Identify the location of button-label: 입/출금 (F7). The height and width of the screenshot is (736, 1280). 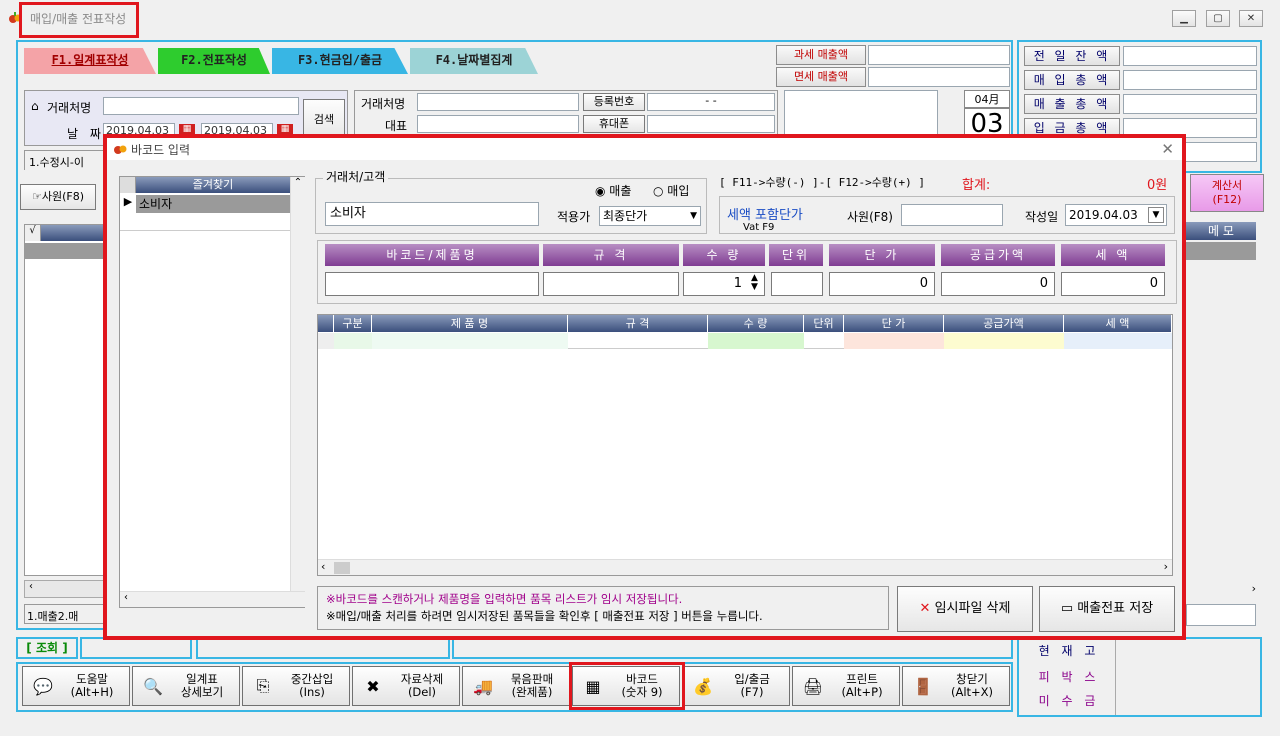
(752, 685).